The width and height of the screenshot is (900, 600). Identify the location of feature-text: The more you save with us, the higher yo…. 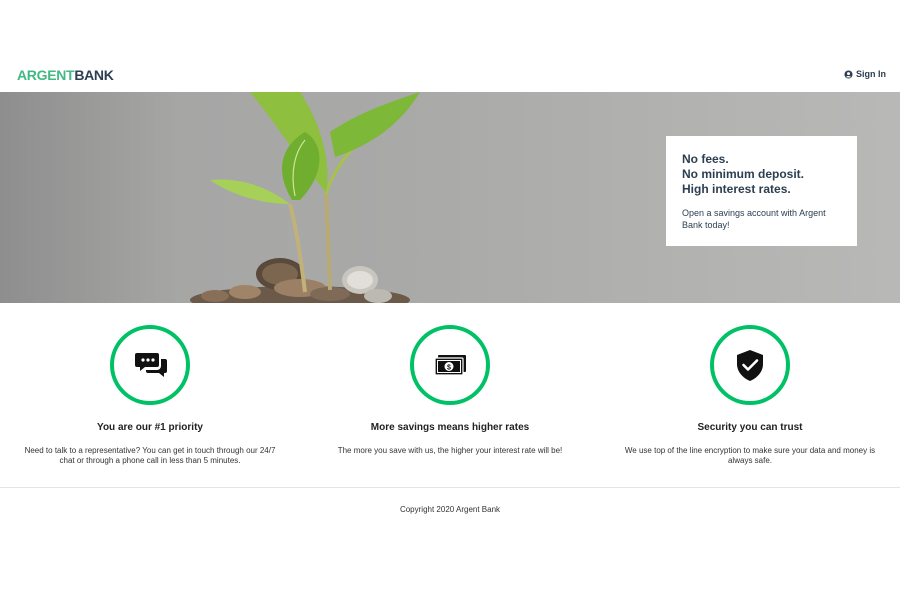
(450, 450).